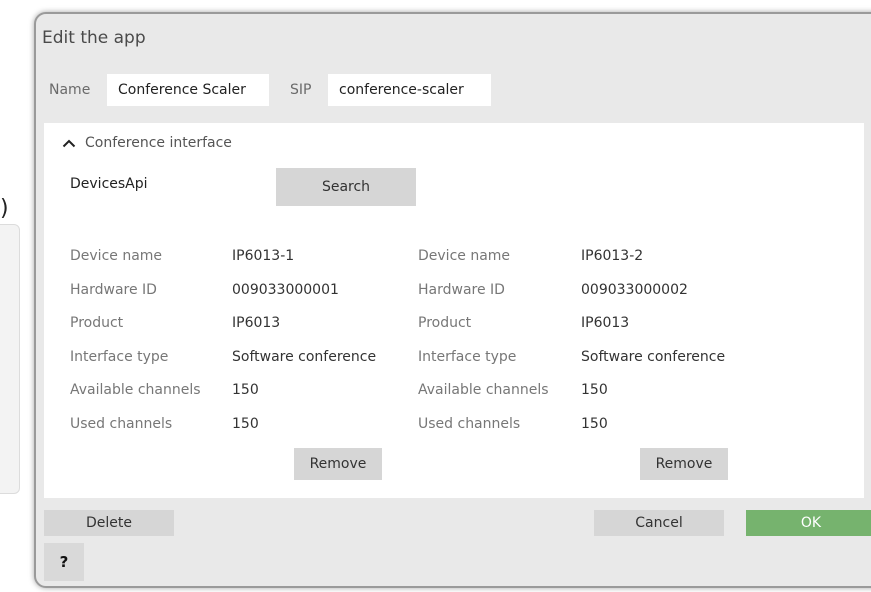 This screenshot has height=592, width=871. Describe the element at coordinates (4, 208) in the screenshot. I see `background-paren: )` at that location.